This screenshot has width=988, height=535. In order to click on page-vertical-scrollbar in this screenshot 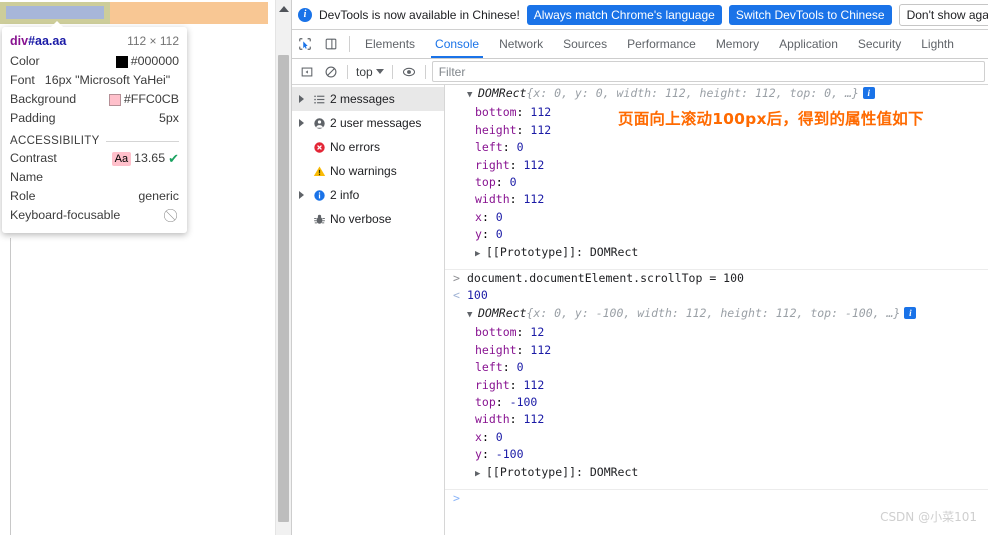, I will do `click(283, 267)`.